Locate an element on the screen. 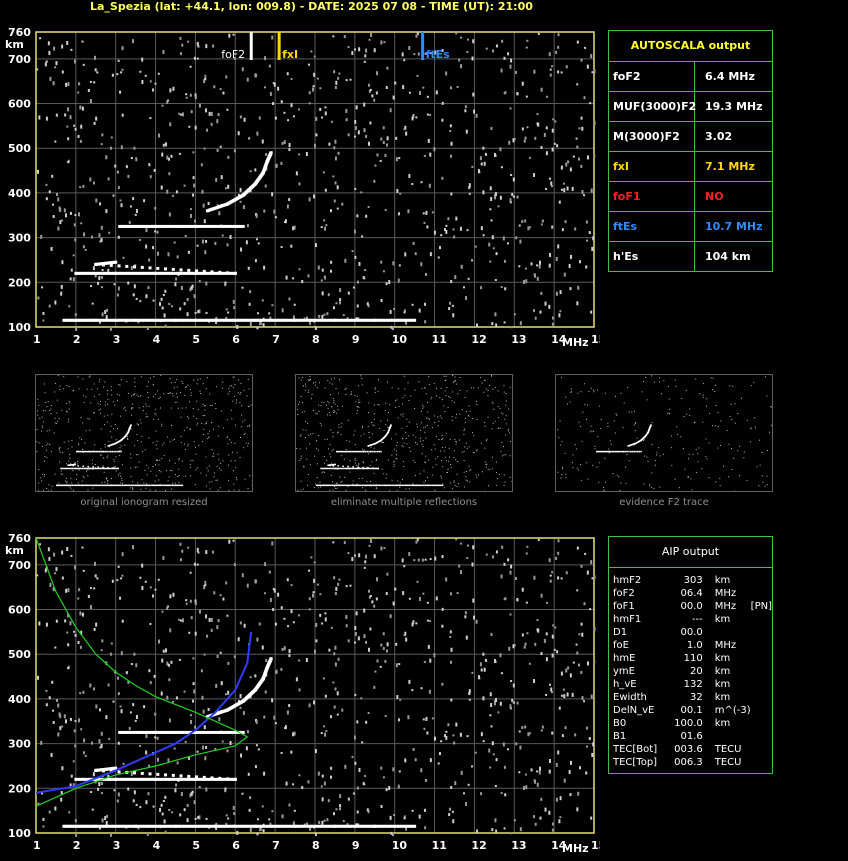 Image resolution: width=848 pixels, height=861 pixels. marker-bar is located at coordinates (423, 46).